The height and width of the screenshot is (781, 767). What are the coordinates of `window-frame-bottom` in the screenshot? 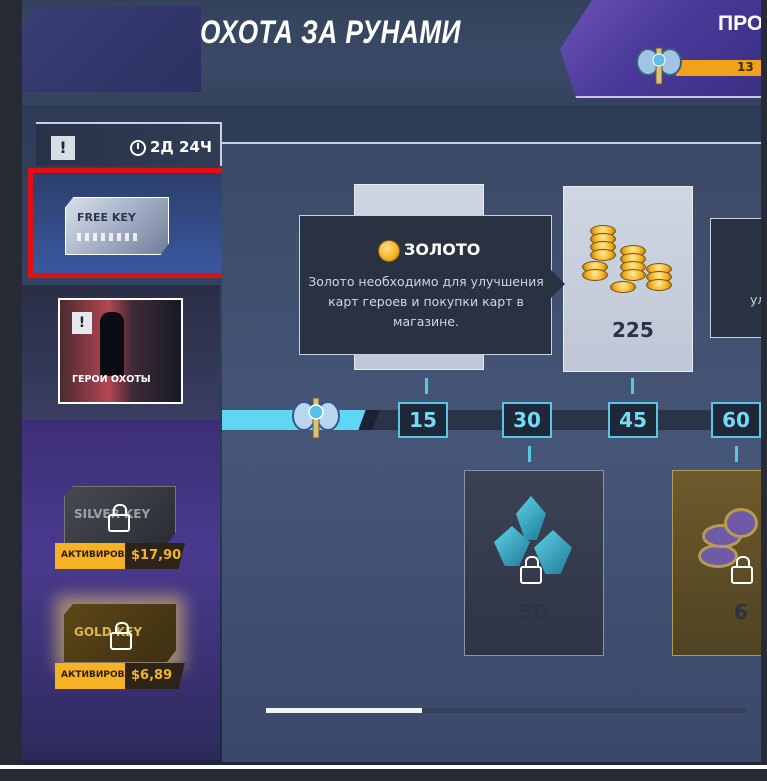 It's located at (383, 773).